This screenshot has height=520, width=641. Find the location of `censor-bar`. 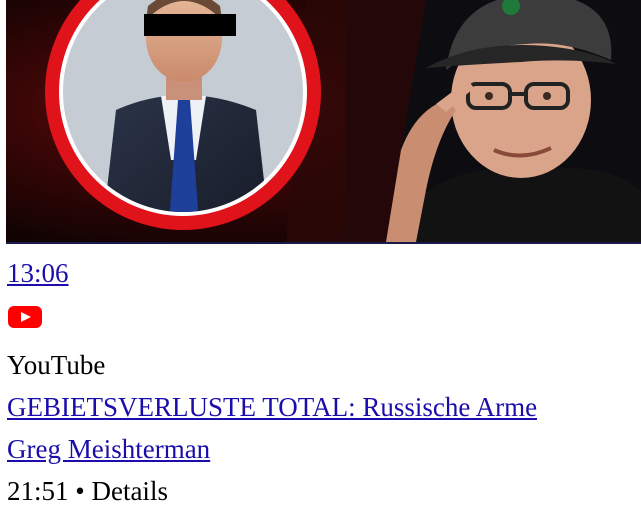

censor-bar is located at coordinates (190, 25).